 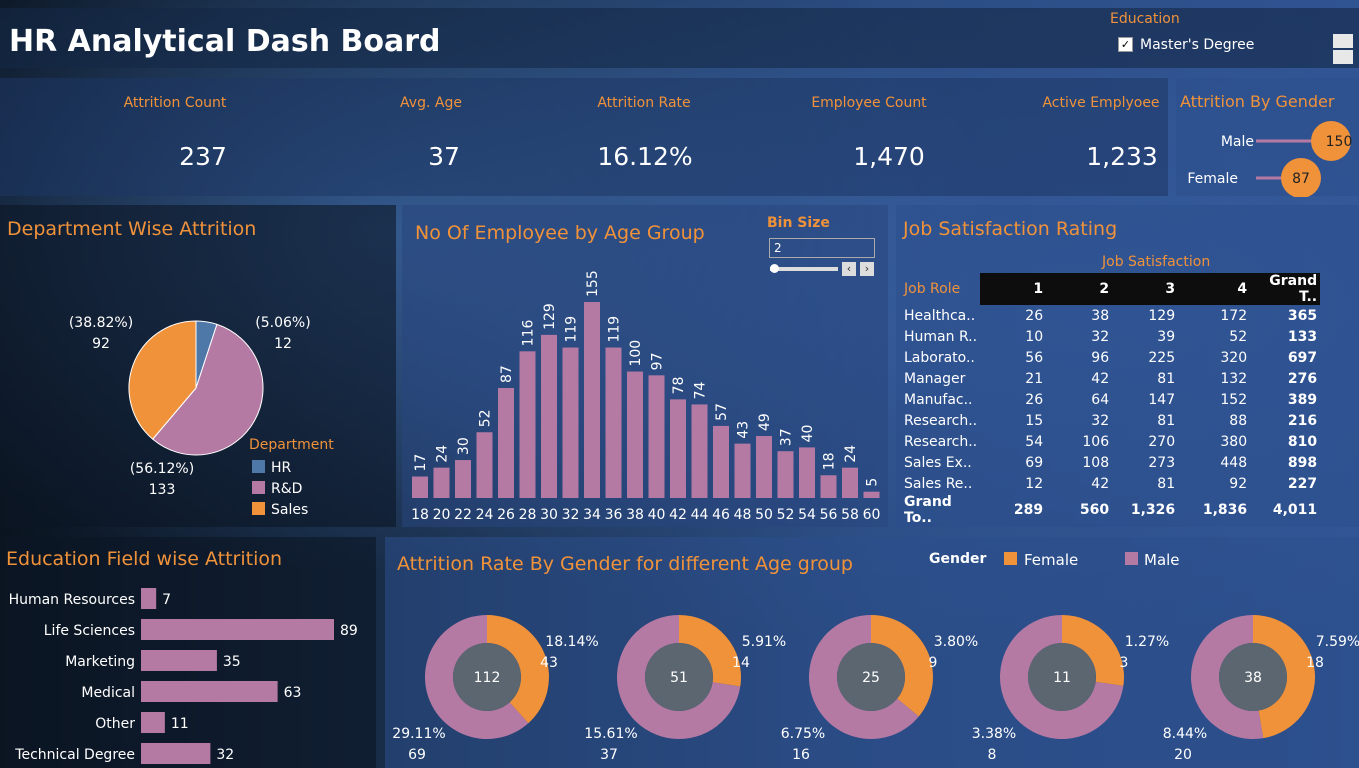 I want to click on table-cell: 52, so click(x=1238, y=336).